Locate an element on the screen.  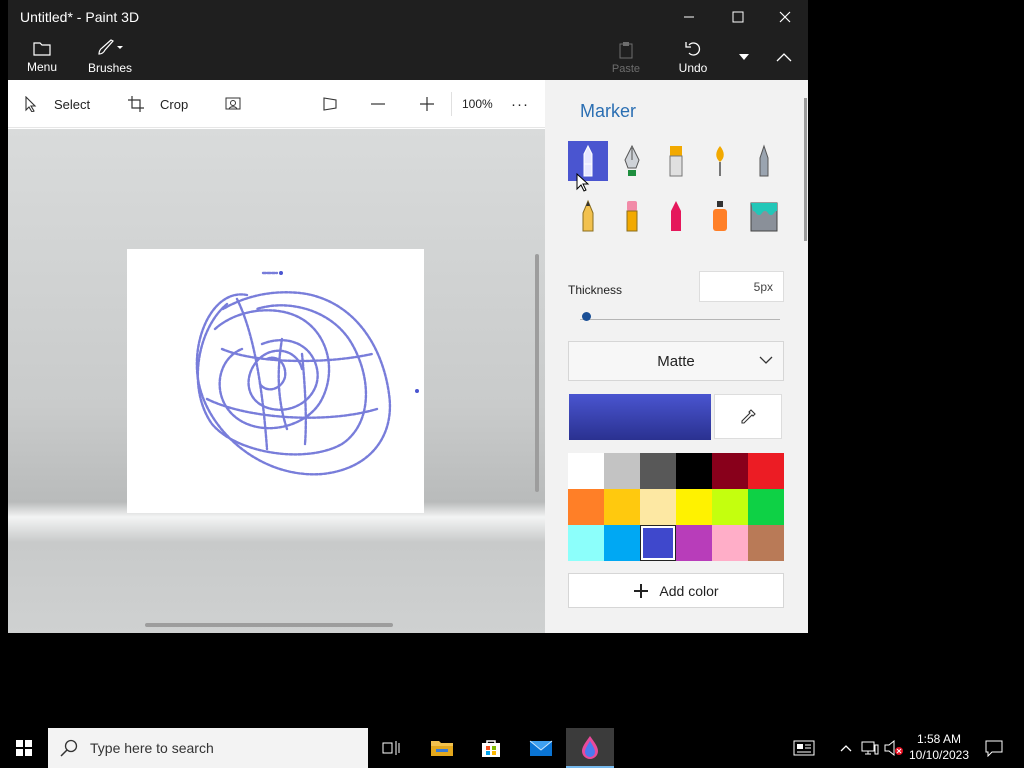
eyedropper-button is located at coordinates (748, 416).